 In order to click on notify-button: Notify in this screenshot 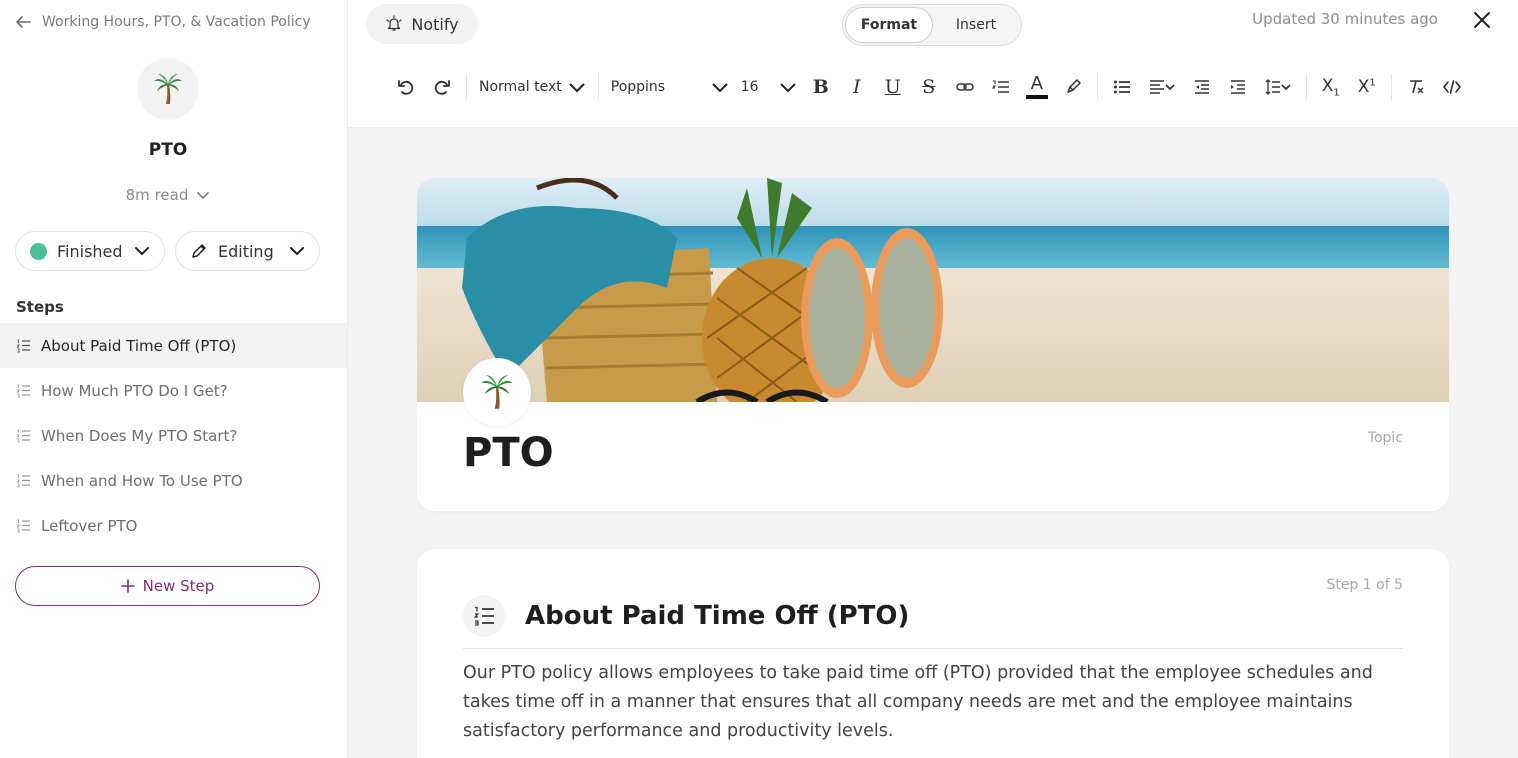, I will do `click(422, 24)`.